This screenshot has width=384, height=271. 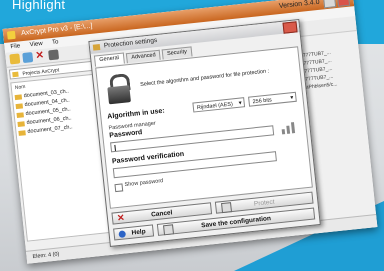 I want to click on show-password-label: Show password, so click(x=144, y=183).